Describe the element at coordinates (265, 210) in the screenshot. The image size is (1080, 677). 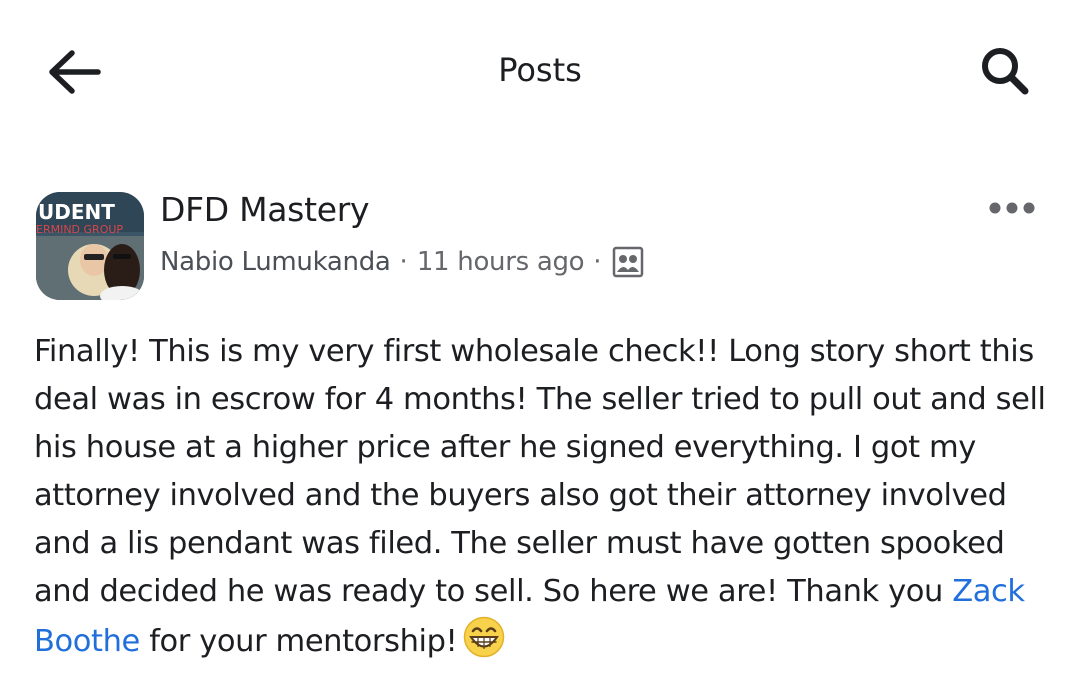
I see `group-name: DFD Mastery` at that location.